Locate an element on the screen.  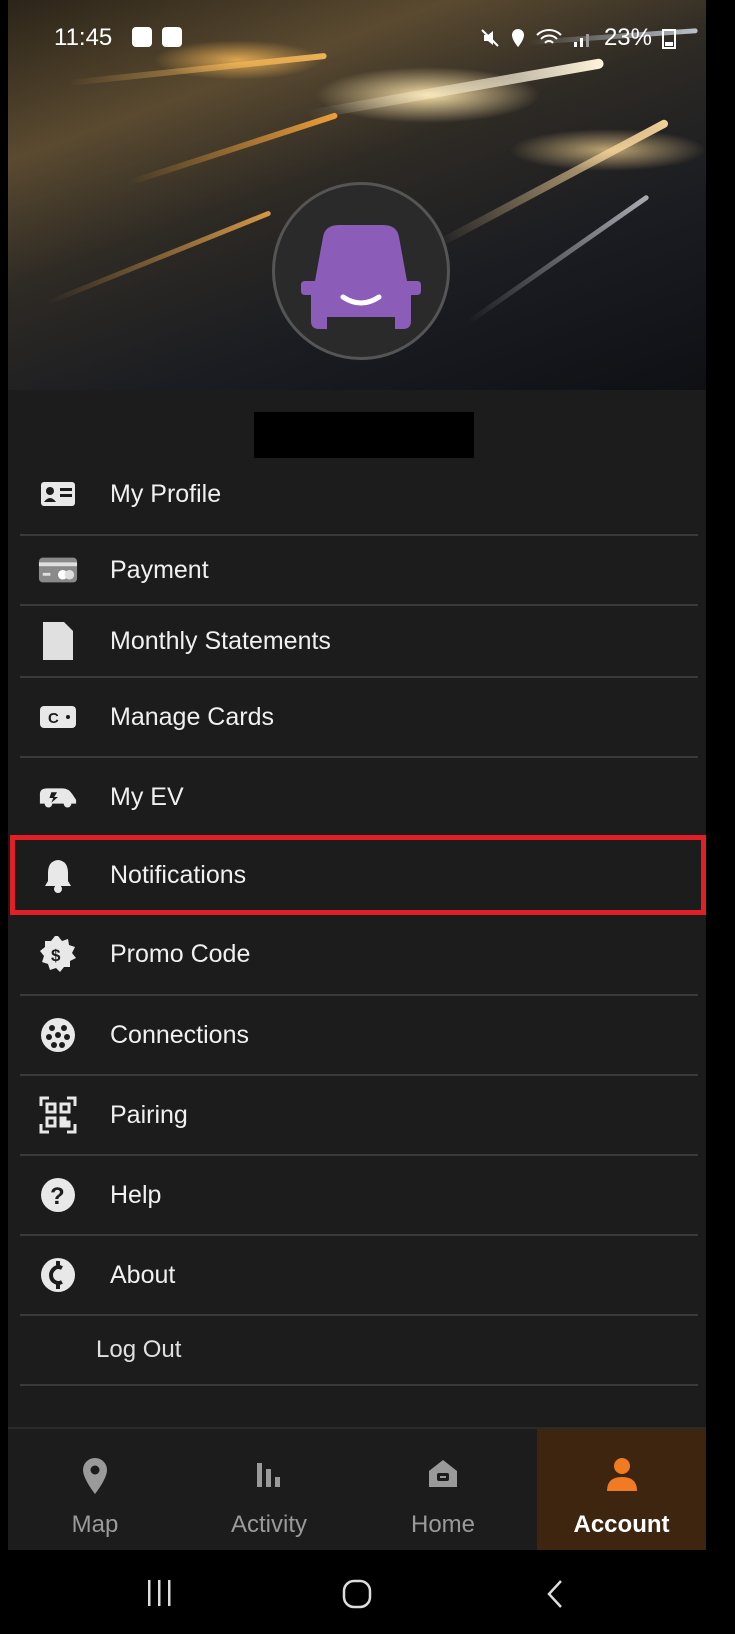
tab-home: Home is located at coordinates (443, 1490).